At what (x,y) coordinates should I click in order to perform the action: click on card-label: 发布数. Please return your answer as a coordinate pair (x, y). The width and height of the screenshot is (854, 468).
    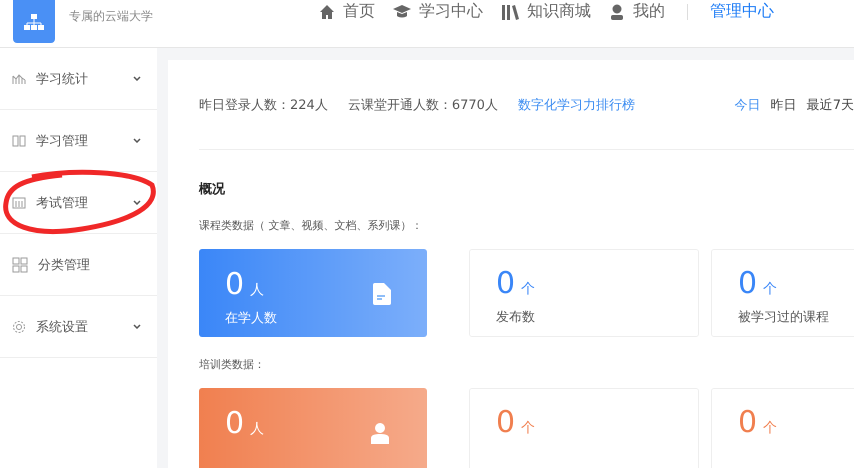
    Looking at the image, I should click on (516, 317).